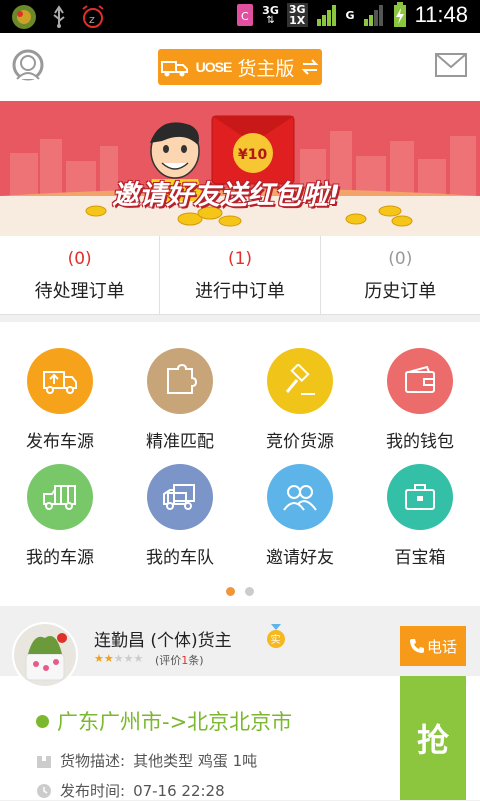  What do you see at coordinates (214, 67) in the screenshot?
I see `brand-logo-text: UOSE` at bounding box center [214, 67].